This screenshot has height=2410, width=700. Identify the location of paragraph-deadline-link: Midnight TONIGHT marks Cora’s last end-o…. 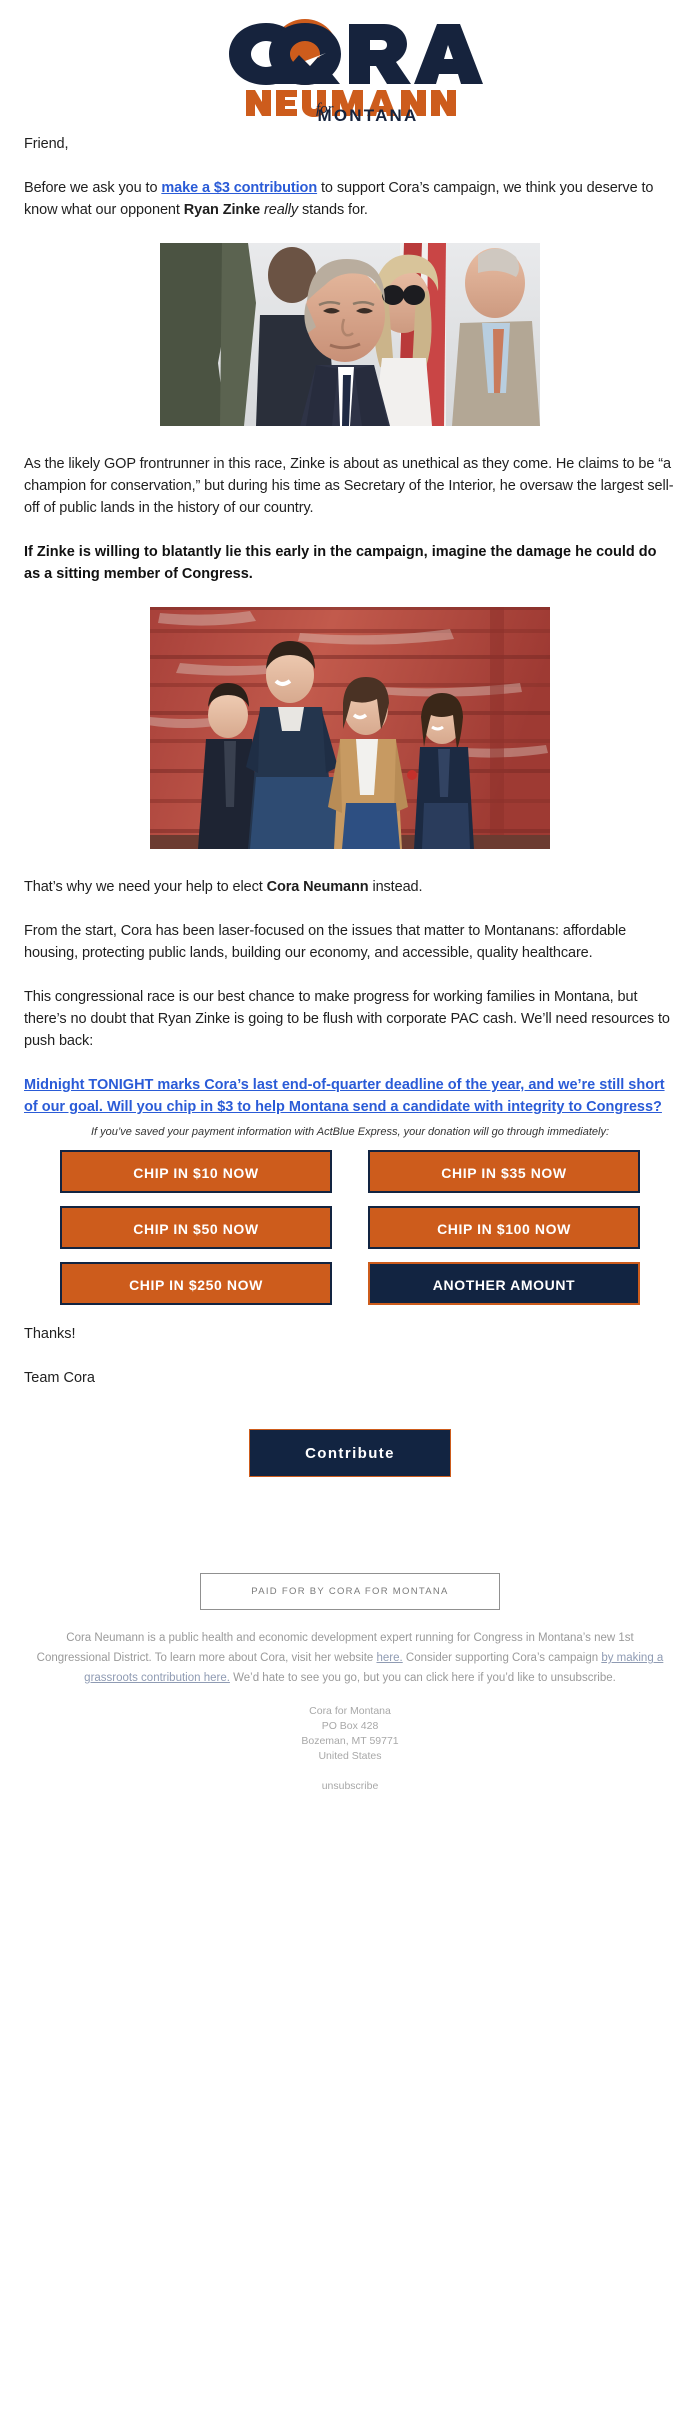
(350, 1096).